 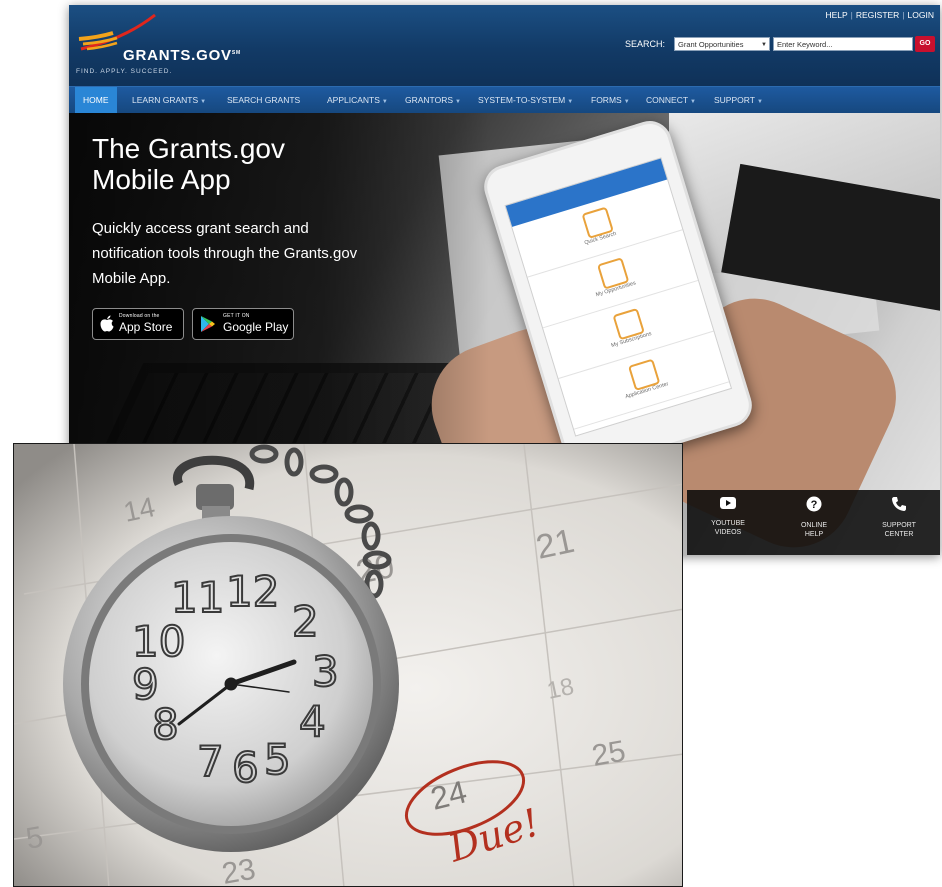 I want to click on help-icon: ?, so click(x=814, y=504).